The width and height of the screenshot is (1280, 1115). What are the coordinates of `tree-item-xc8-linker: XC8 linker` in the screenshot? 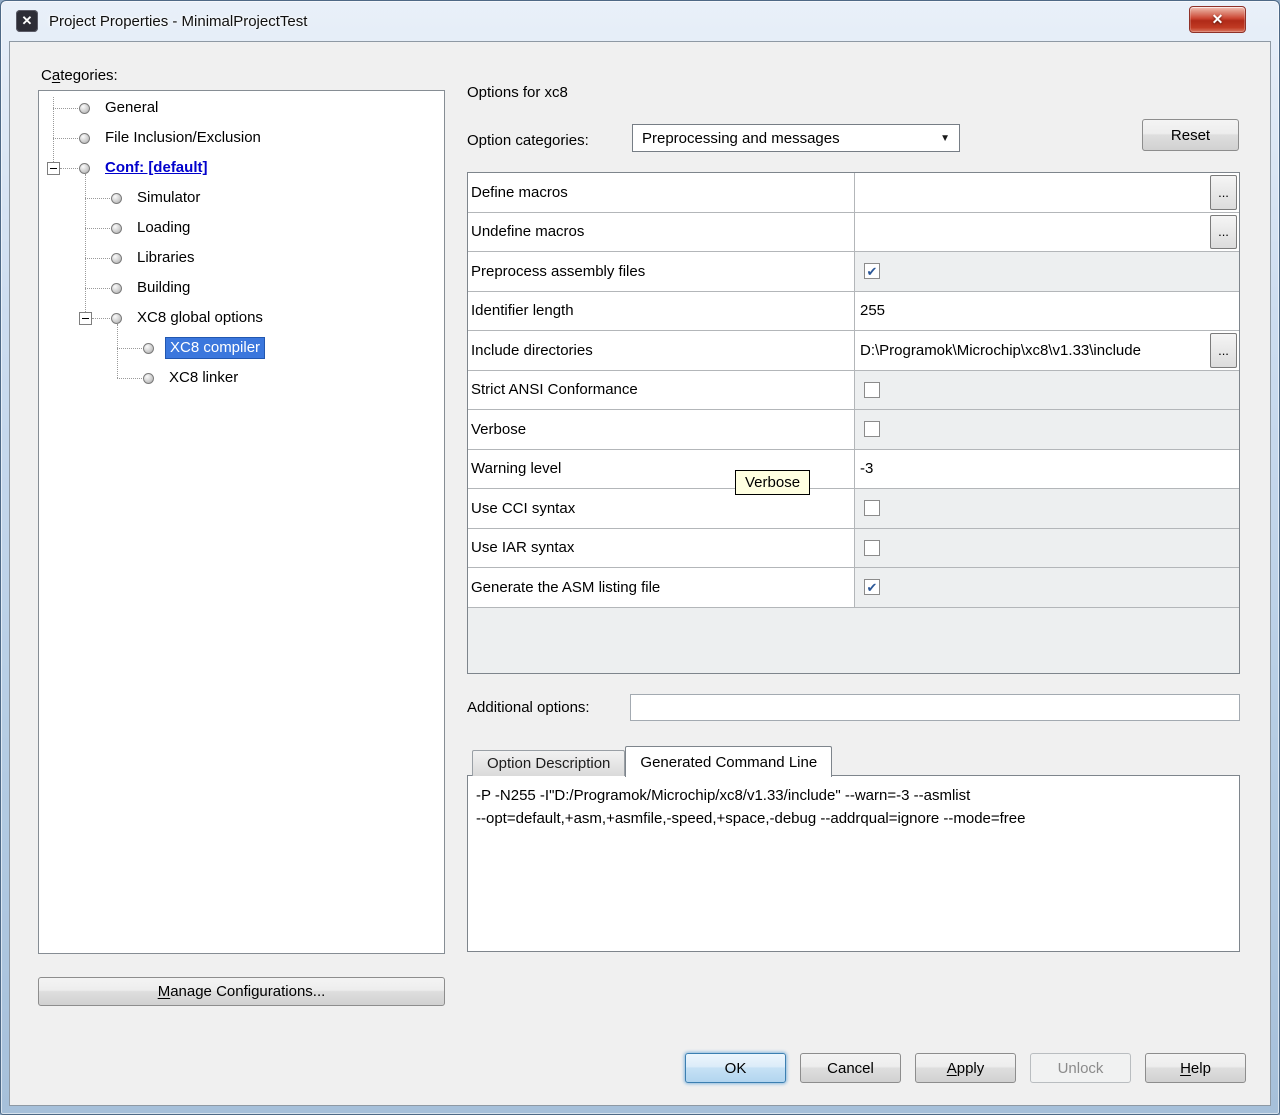 It's located at (241, 378).